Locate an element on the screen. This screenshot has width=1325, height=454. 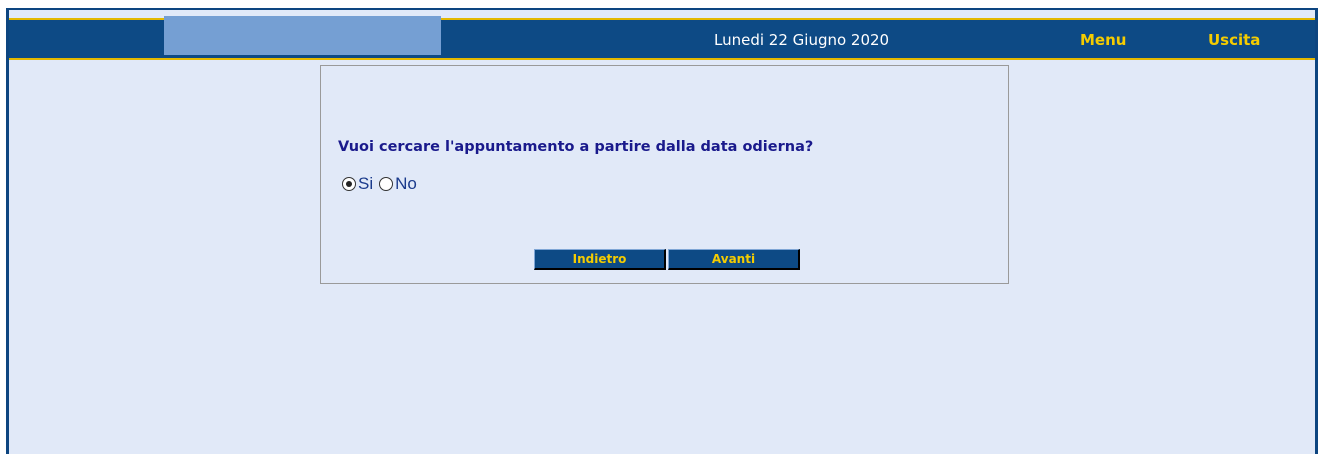
radio-no-label: No is located at coordinates (406, 184).